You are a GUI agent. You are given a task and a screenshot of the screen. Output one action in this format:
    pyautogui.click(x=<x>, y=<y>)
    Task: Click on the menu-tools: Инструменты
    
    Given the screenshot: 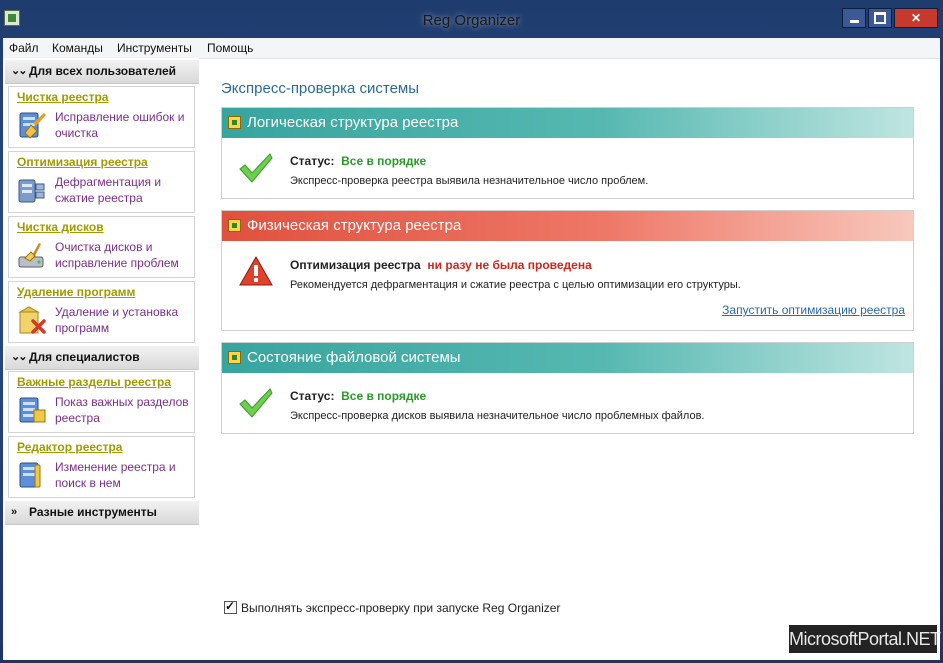 What is the action you would take?
    pyautogui.click(x=154, y=48)
    